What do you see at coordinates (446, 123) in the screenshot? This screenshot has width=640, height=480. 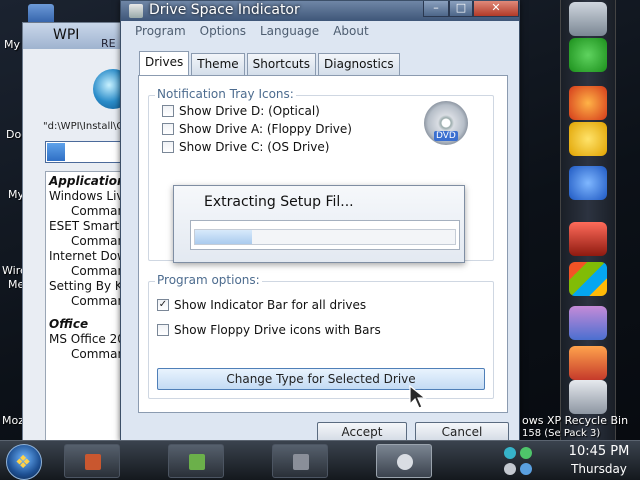 I see `dvd-drive-icon: DVD` at bounding box center [446, 123].